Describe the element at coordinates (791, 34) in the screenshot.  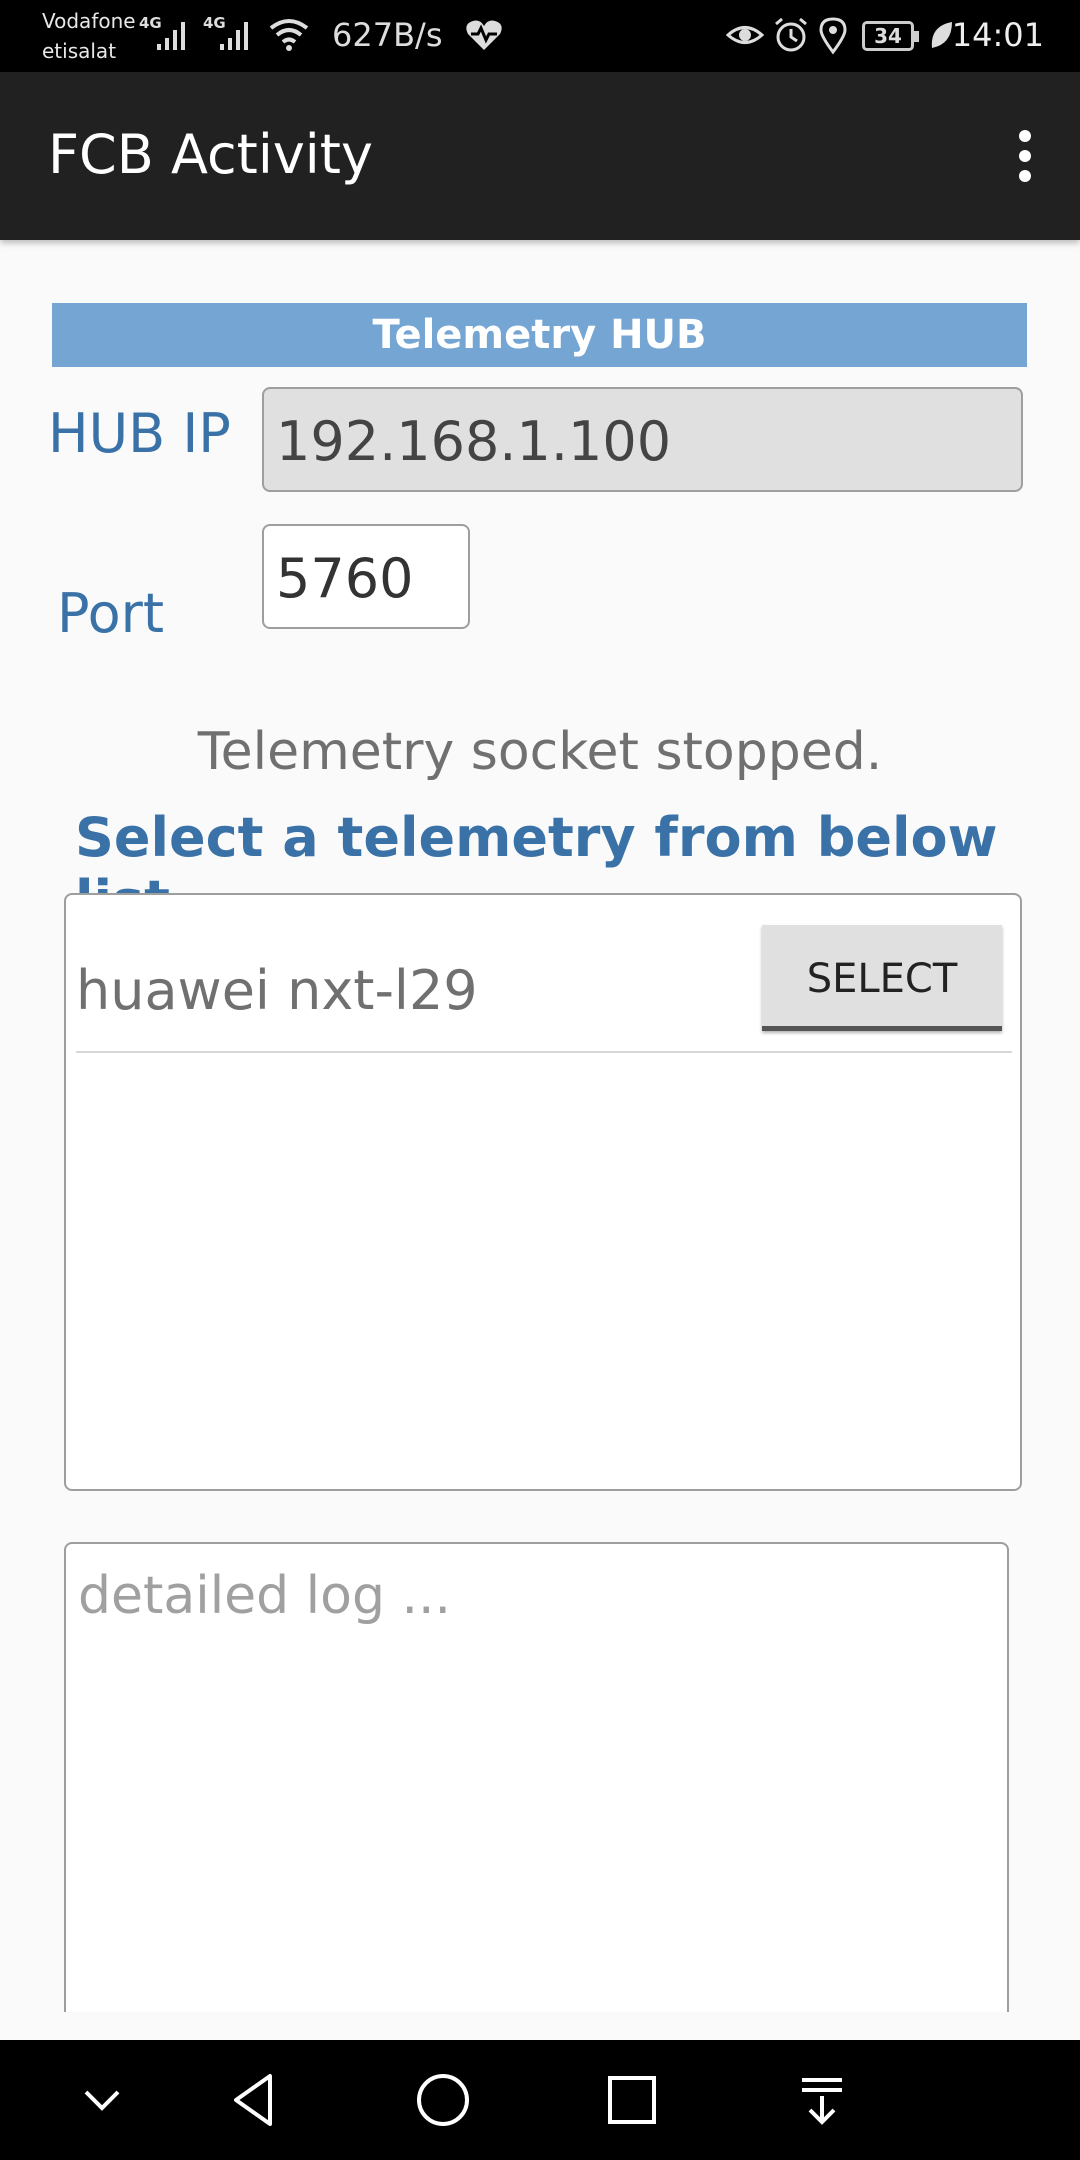
I see `alarm-icon` at that location.